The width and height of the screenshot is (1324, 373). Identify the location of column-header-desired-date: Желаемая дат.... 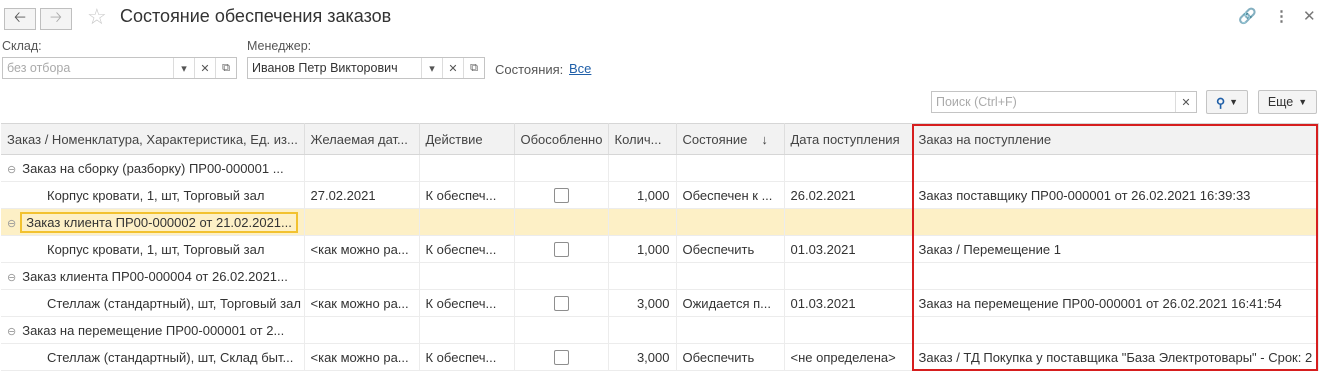
(362, 139).